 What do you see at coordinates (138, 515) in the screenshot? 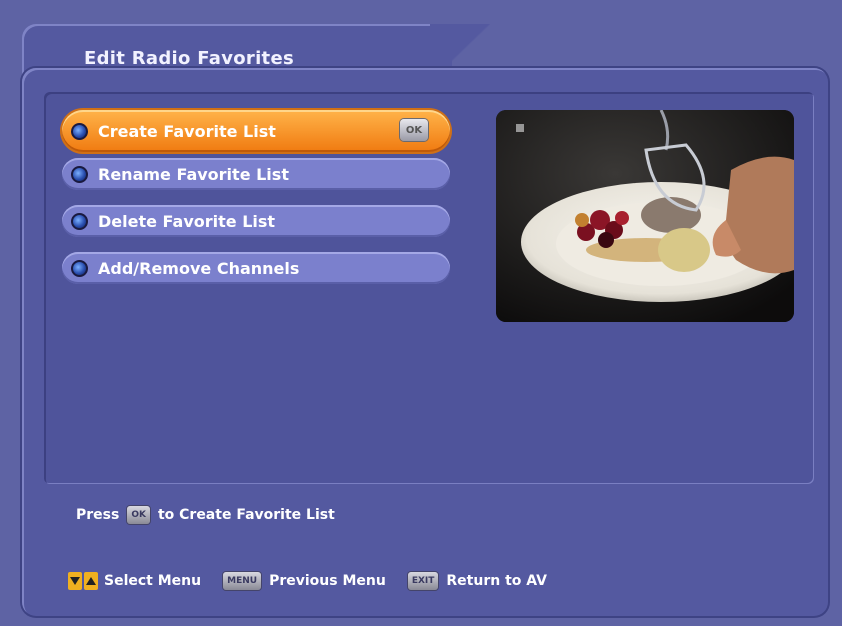
I see `ok-key-icon: OK` at bounding box center [138, 515].